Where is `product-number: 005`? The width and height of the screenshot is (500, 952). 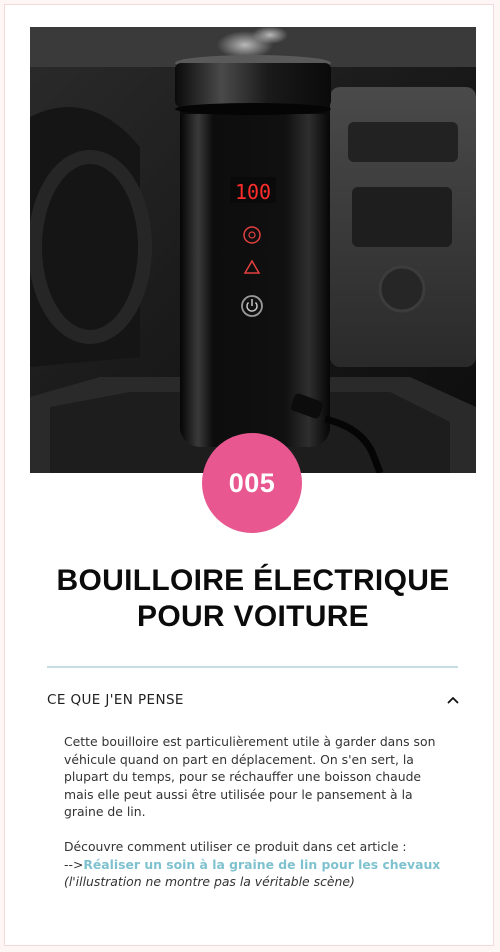
product-number: 005 is located at coordinates (252, 482).